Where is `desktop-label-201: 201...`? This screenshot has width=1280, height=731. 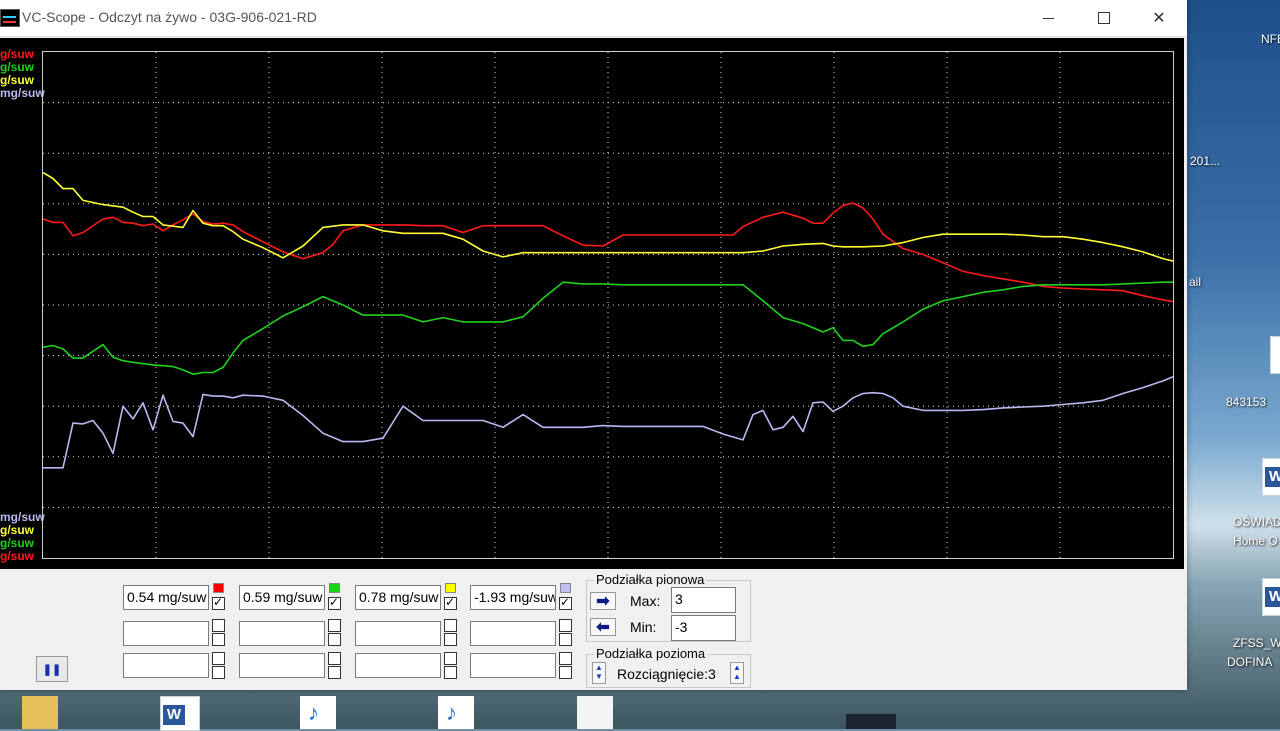 desktop-label-201: 201... is located at coordinates (1205, 161).